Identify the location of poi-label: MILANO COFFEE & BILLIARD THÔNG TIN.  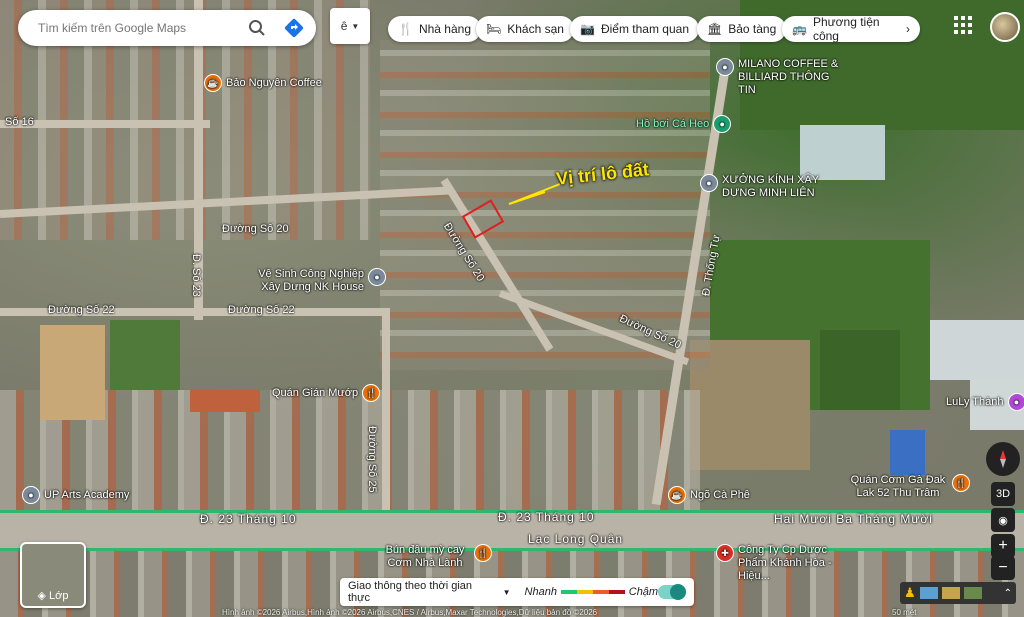
(788, 77).